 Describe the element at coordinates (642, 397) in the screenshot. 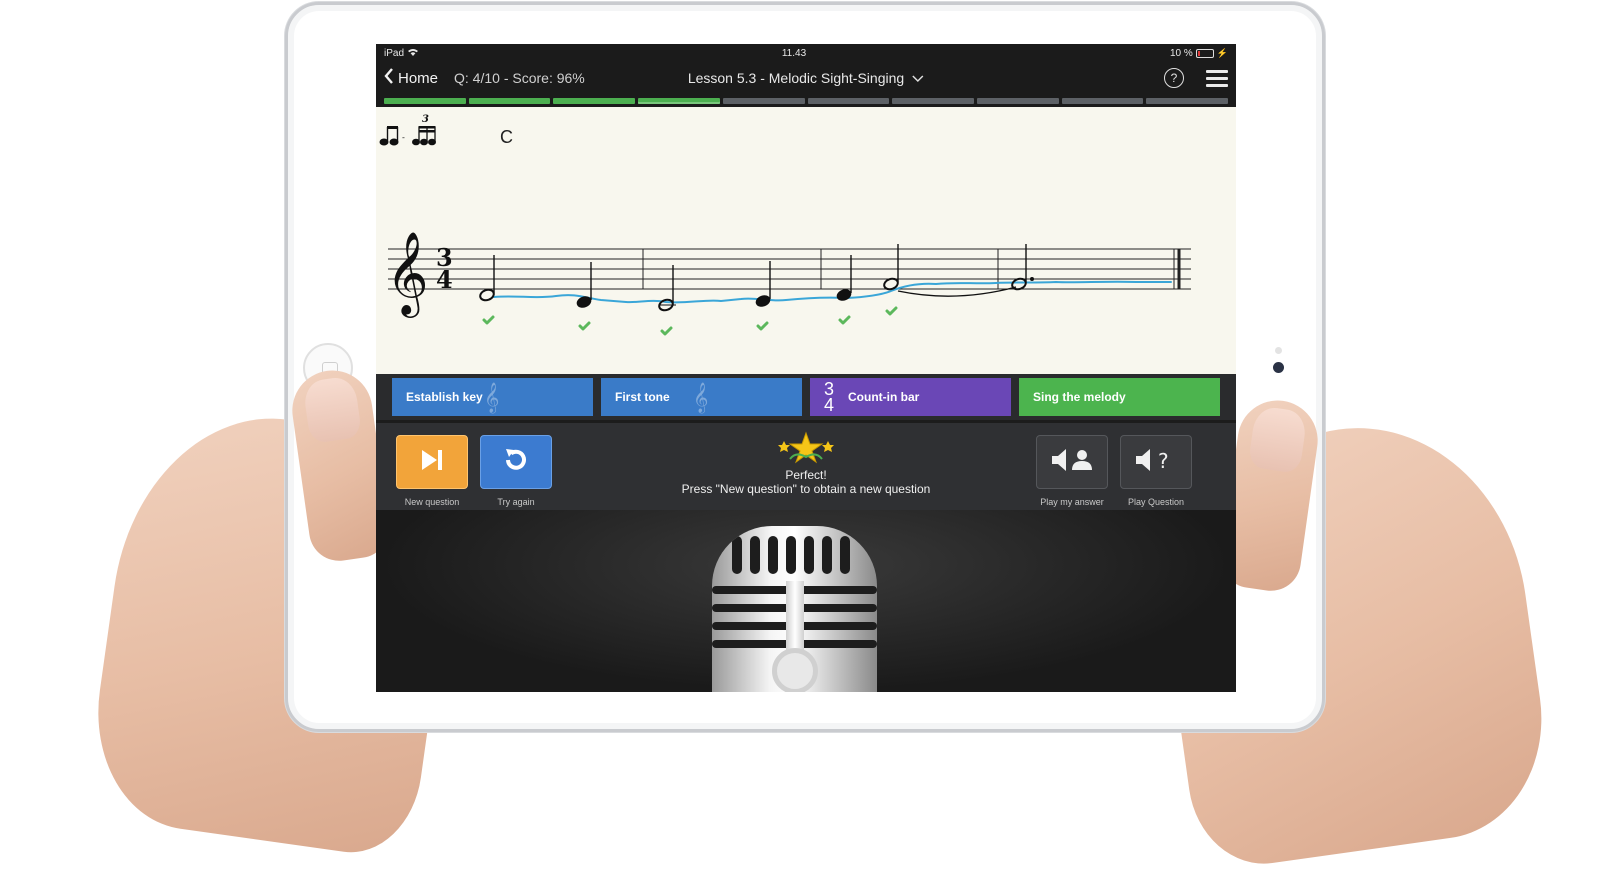

I see `first-tone-label: First tone` at that location.